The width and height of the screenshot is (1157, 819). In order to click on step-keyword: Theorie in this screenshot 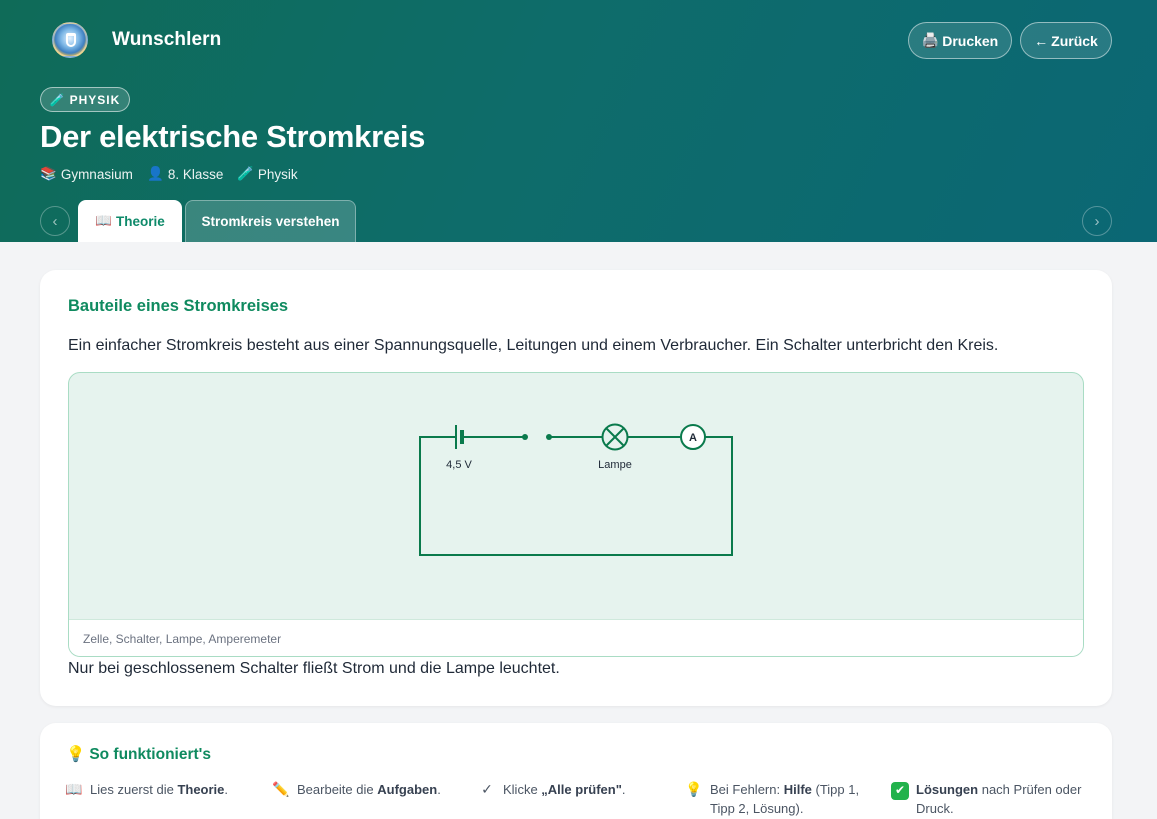, I will do `click(201, 789)`.